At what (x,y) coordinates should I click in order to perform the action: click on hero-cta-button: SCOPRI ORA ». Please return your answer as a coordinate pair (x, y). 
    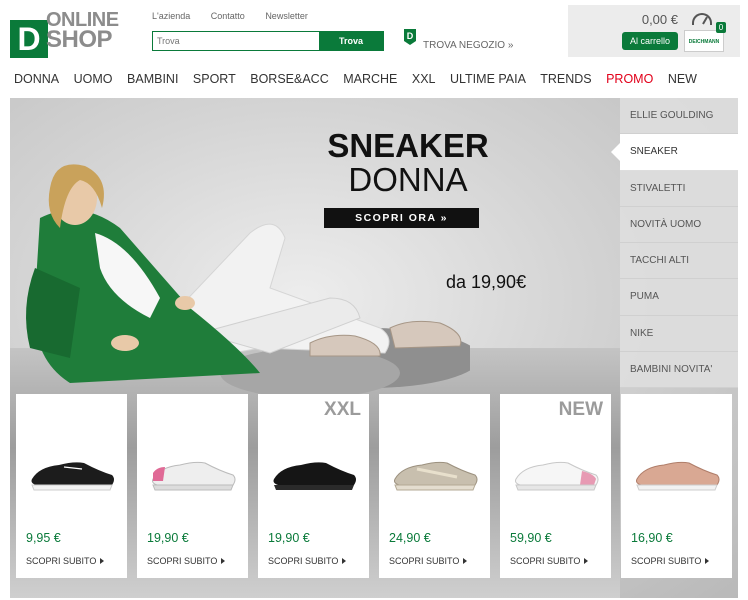
    Looking at the image, I should click on (401, 218).